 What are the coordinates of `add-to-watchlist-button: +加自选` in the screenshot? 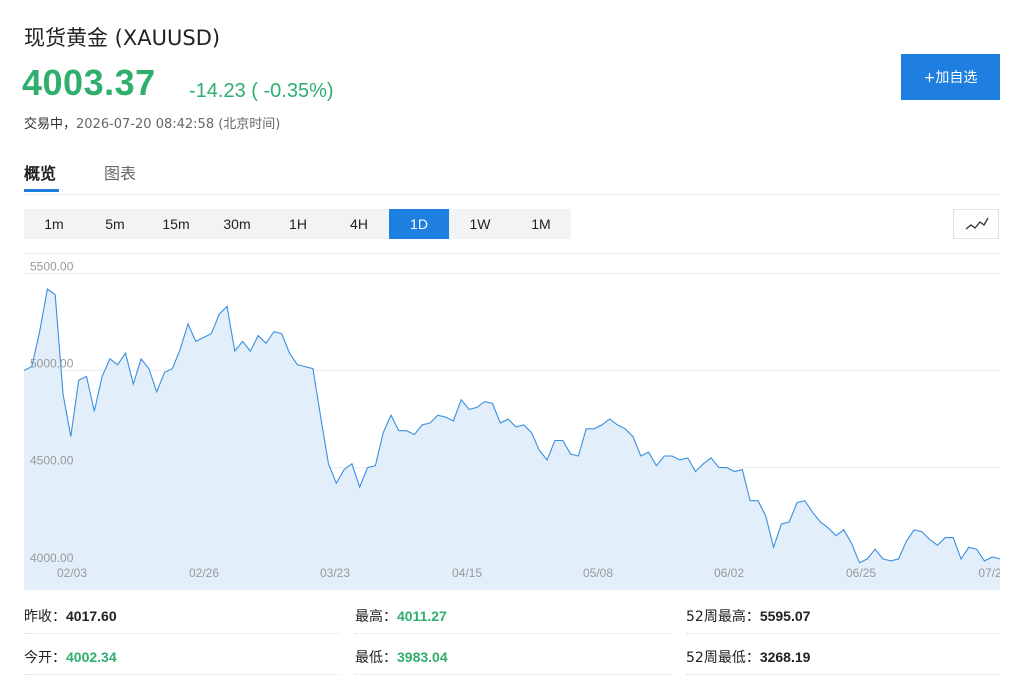 It's located at (950, 77).